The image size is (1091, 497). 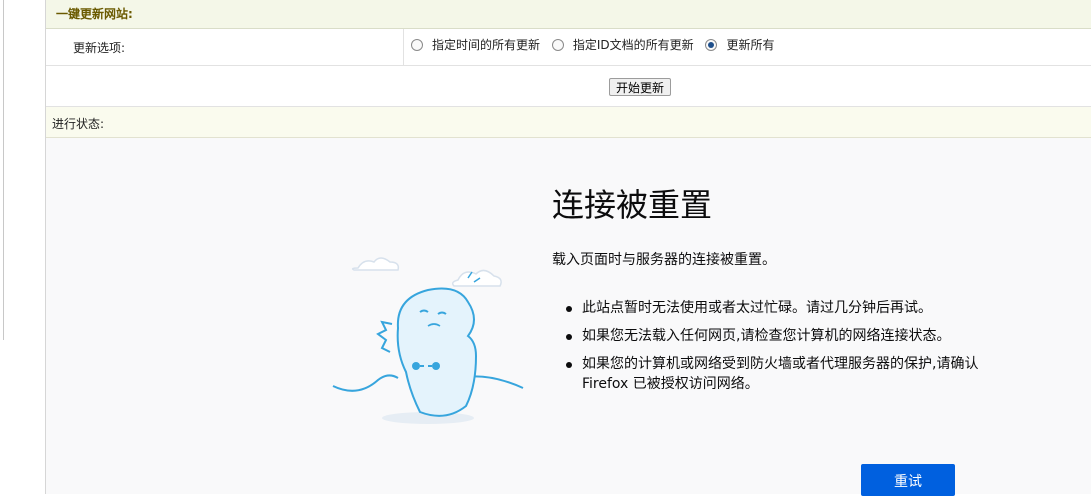 What do you see at coordinates (99, 48) in the screenshot?
I see `options-label: 更新选项:` at bounding box center [99, 48].